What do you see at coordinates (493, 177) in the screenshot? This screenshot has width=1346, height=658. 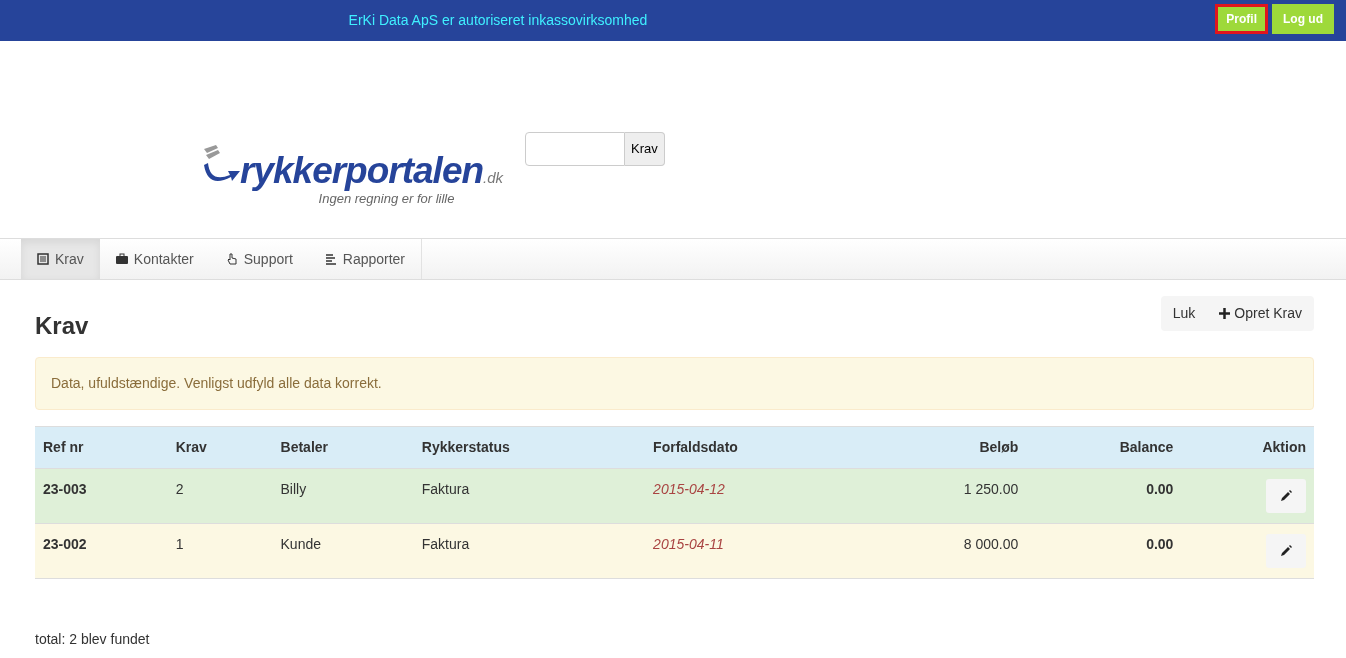 I see `logo-domain: .dk` at bounding box center [493, 177].